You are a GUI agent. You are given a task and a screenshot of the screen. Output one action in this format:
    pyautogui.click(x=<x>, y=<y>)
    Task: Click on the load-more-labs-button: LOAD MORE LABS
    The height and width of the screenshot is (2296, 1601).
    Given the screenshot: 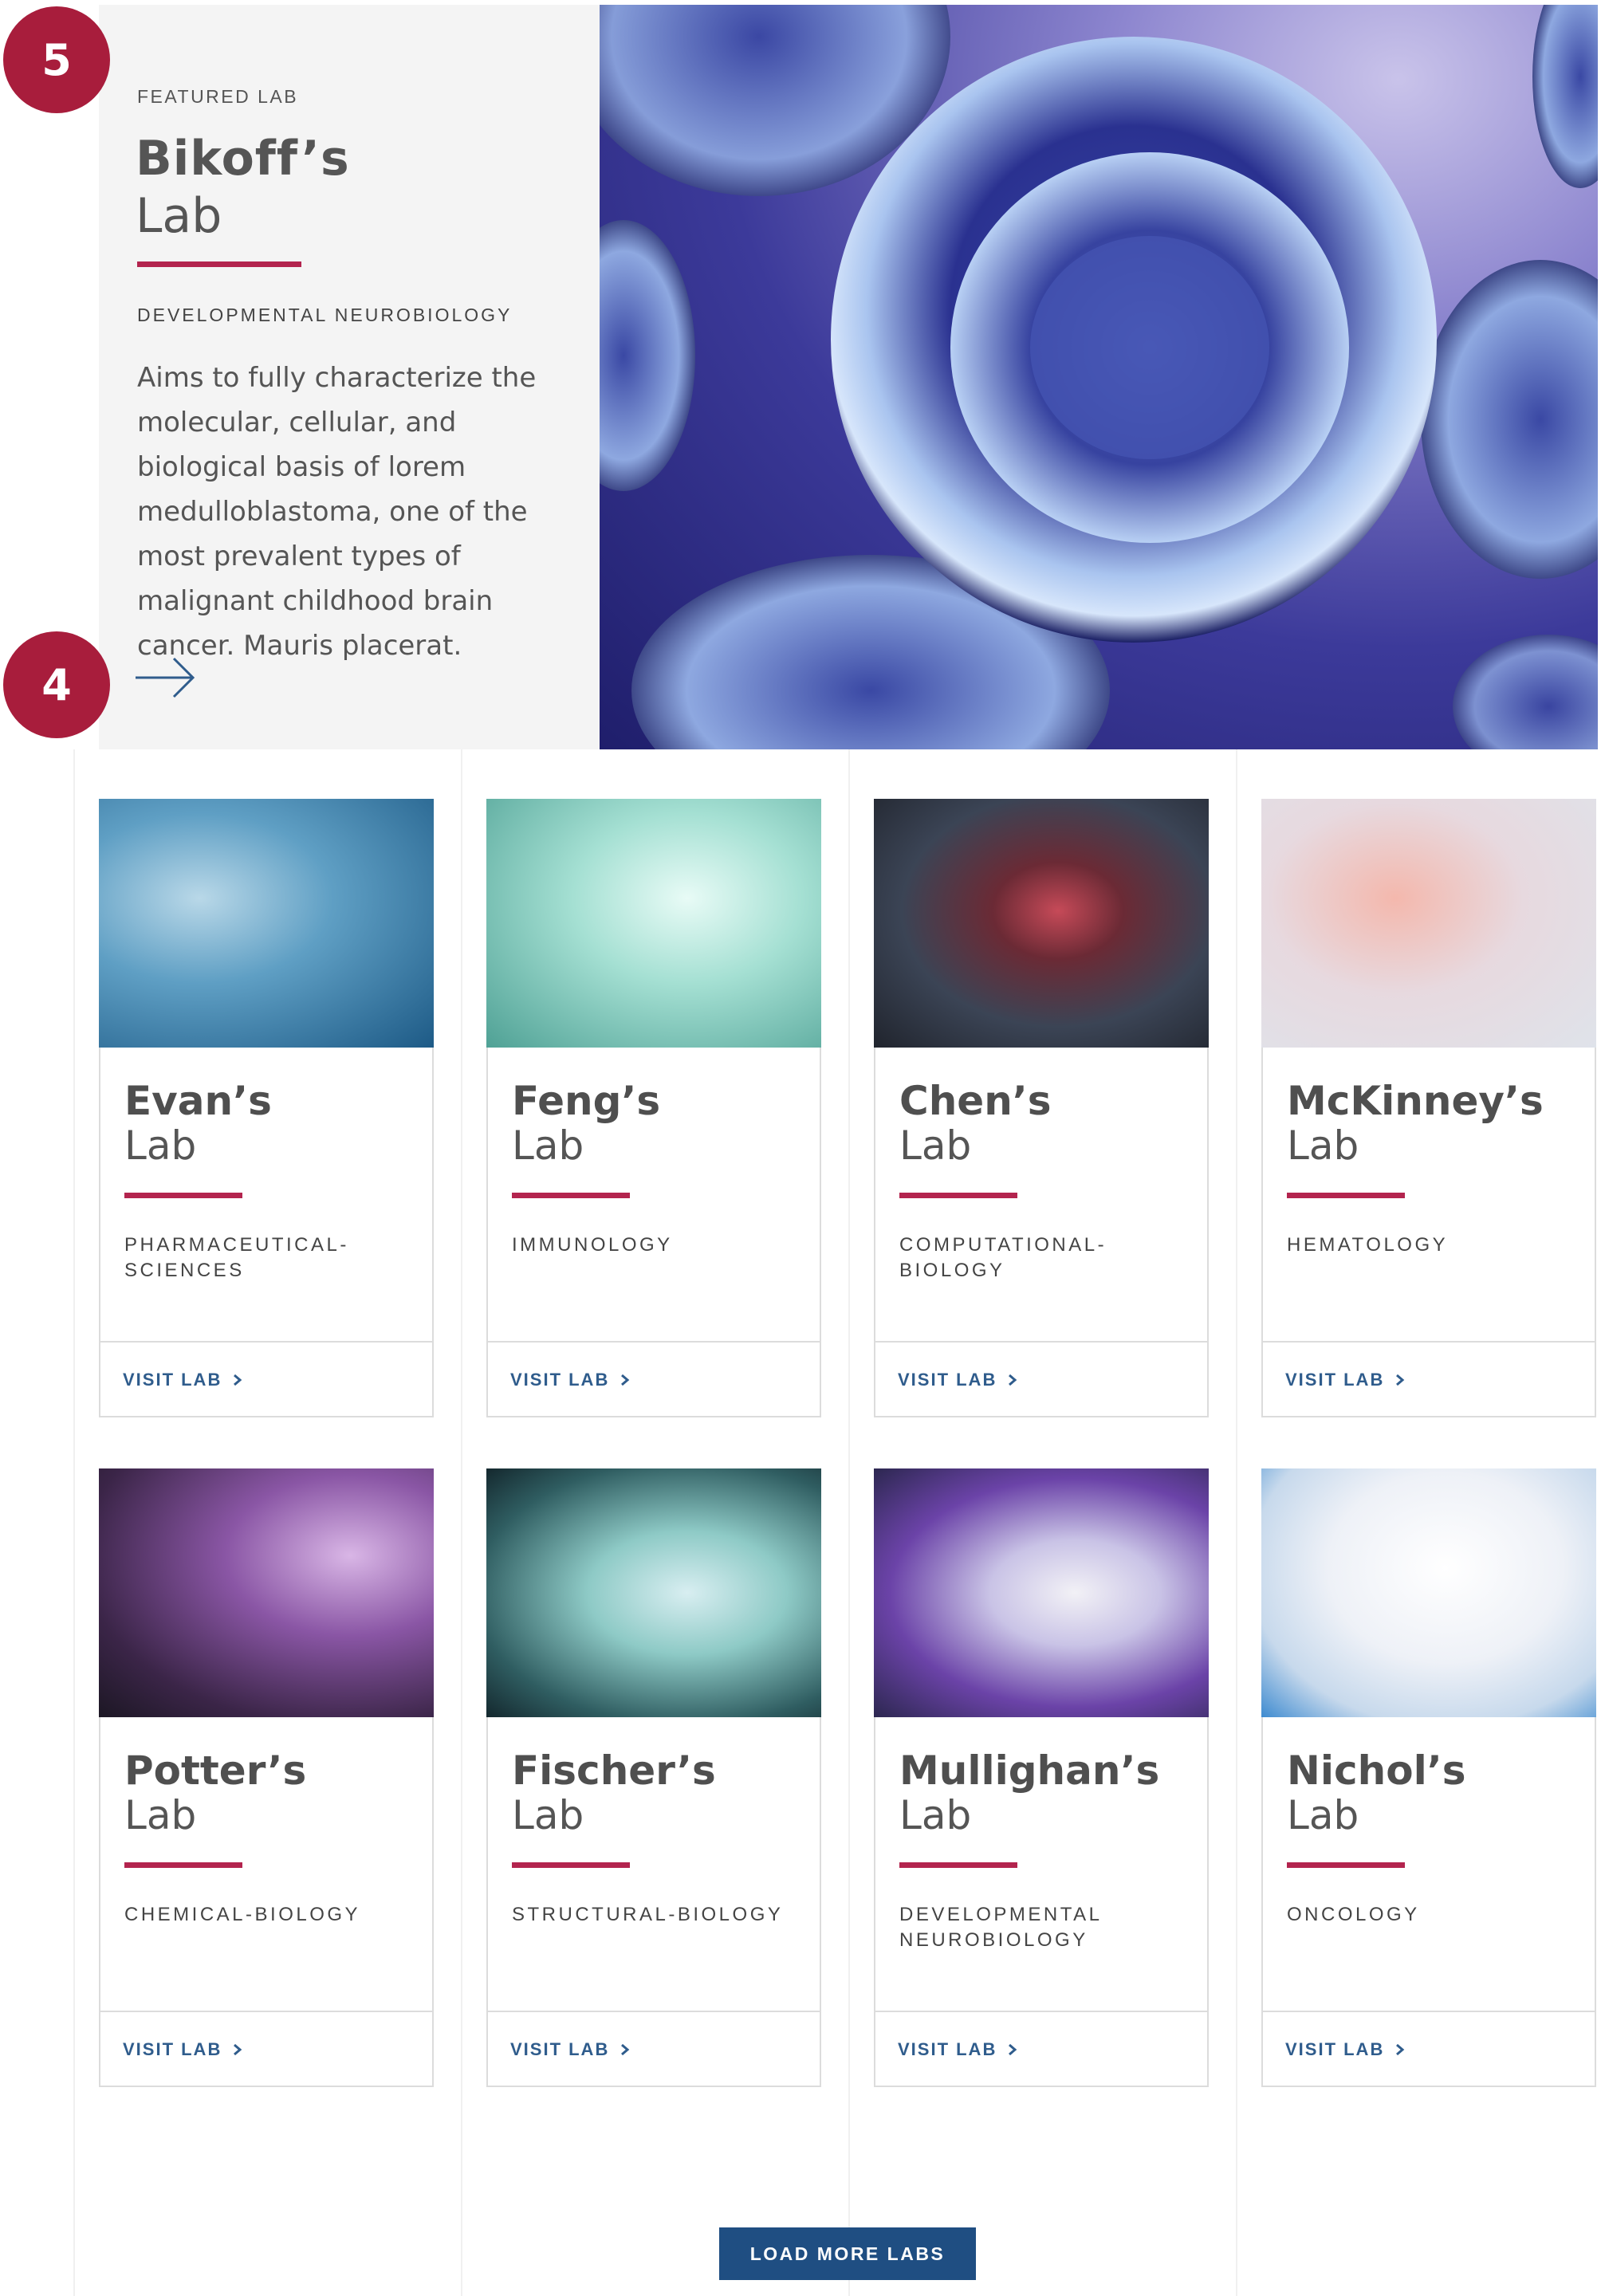 What is the action you would take?
    pyautogui.click(x=847, y=2253)
    